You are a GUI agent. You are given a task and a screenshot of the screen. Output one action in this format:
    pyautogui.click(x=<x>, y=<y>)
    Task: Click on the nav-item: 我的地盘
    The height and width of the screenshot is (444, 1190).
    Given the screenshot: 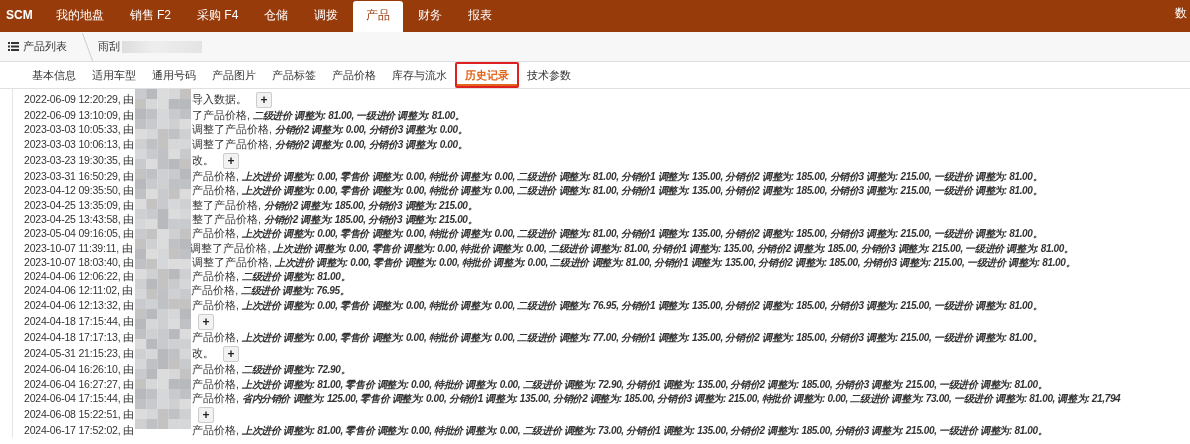 What is the action you would take?
    pyautogui.click(x=79, y=20)
    